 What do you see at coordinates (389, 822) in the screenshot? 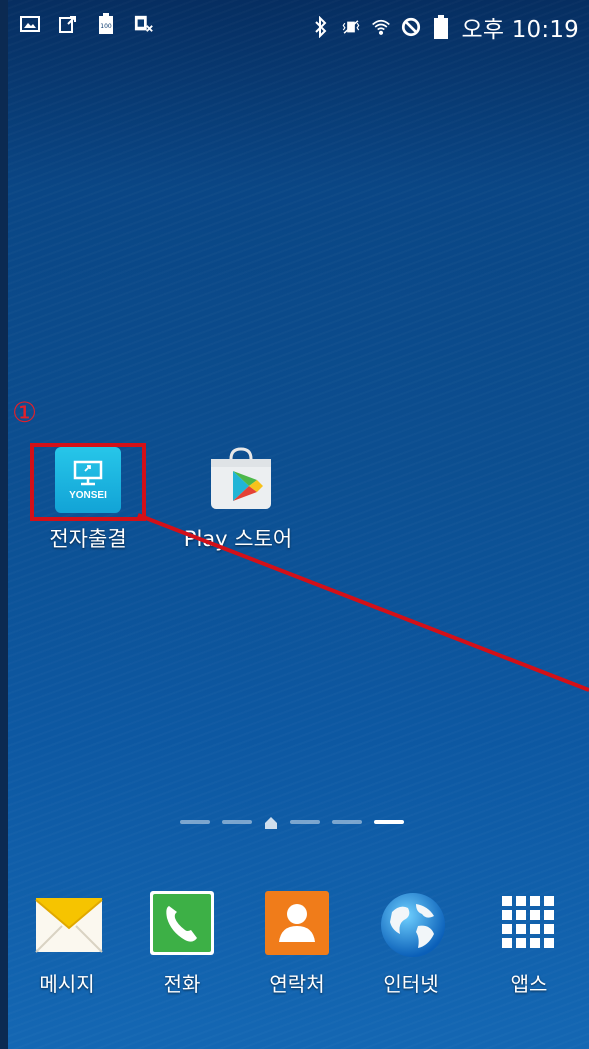
I see `page-dot-active` at bounding box center [389, 822].